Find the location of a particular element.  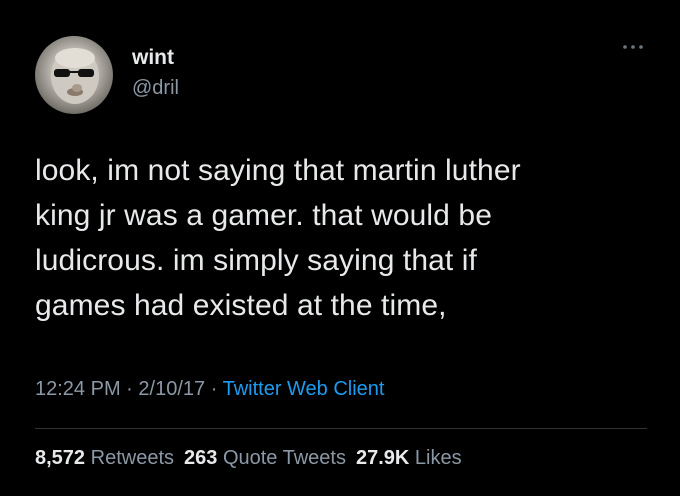

quote-tweets-stat: 263 Quote Tweets is located at coordinates (265, 458).